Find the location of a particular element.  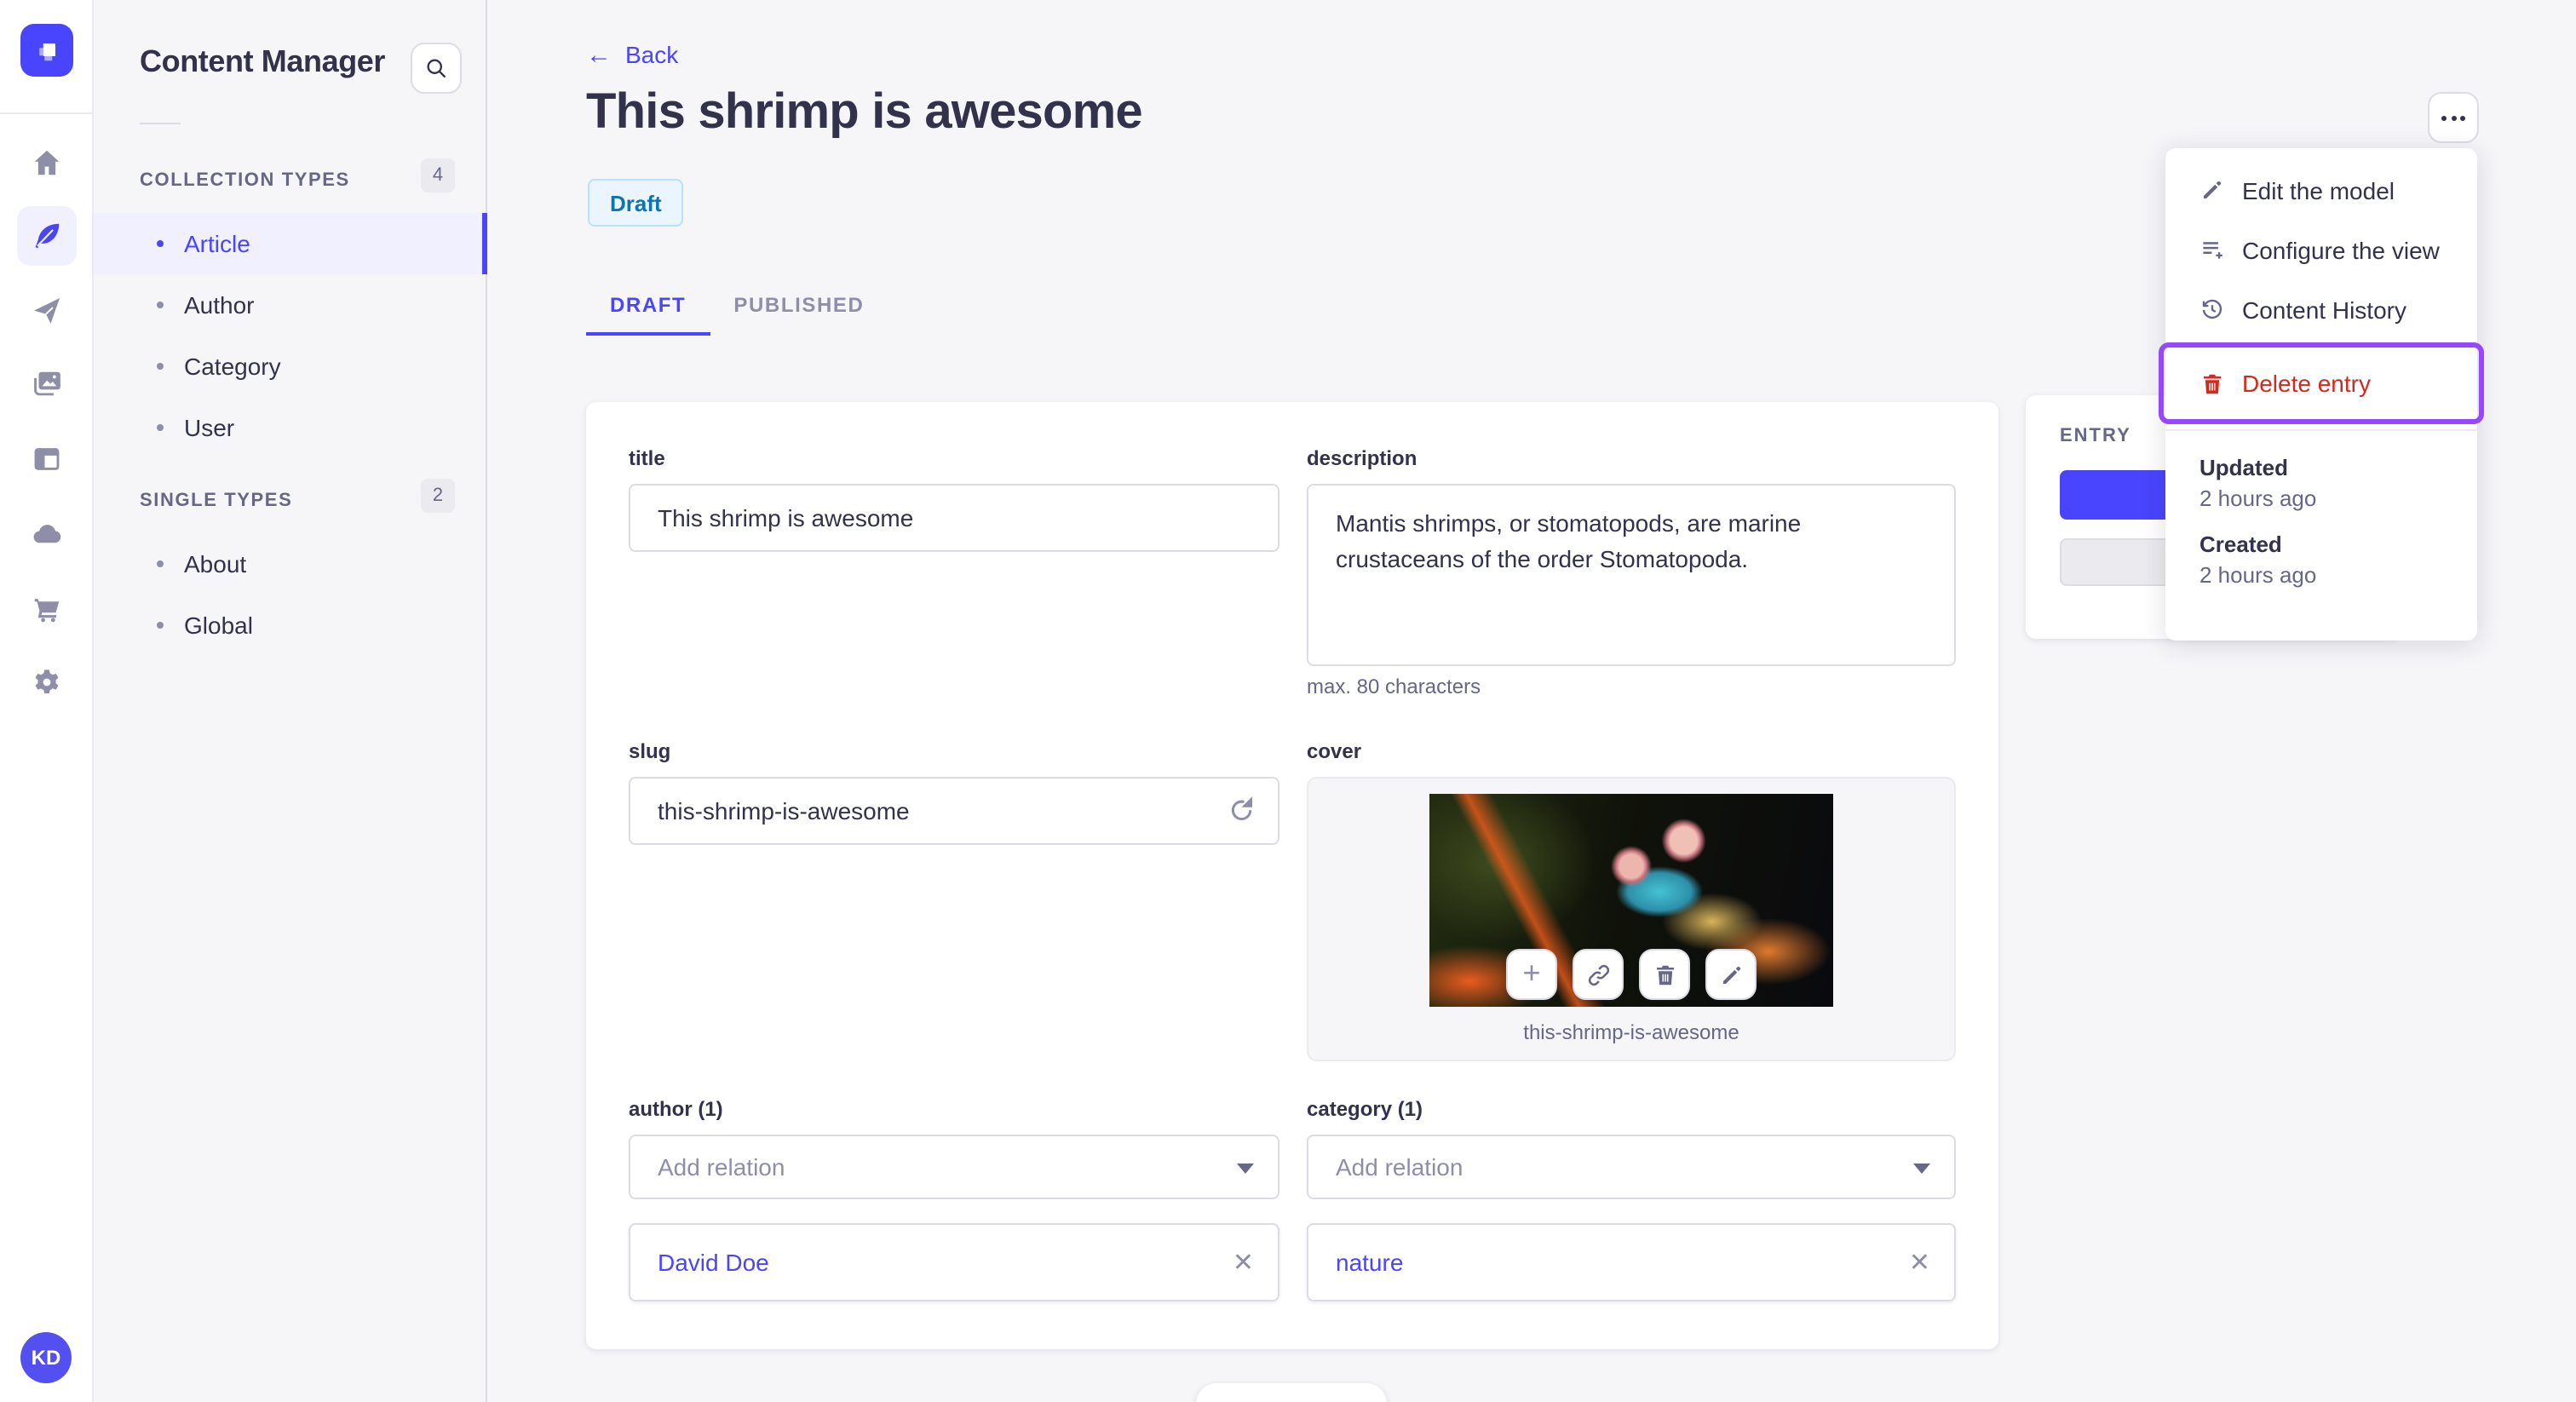

sidebar-item-category: Category is located at coordinates (290, 366).